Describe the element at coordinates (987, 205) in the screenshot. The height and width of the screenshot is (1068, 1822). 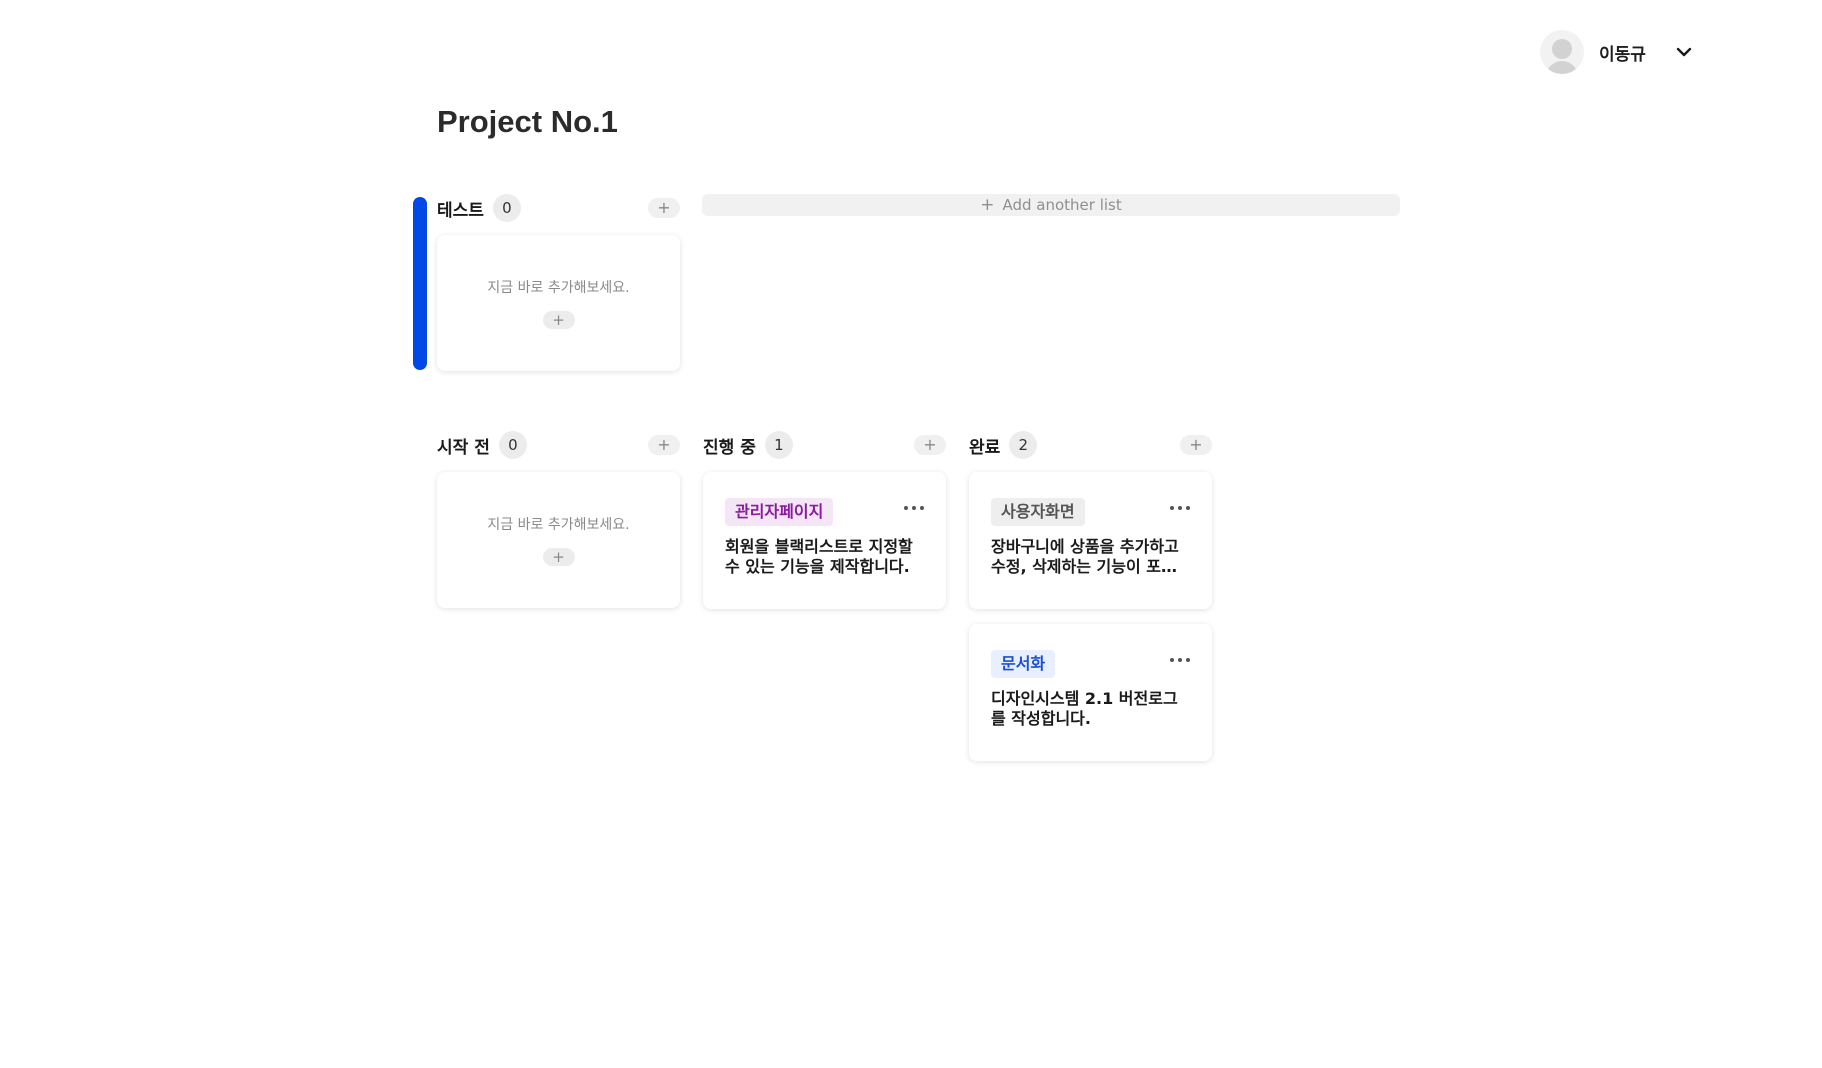
I see `plus-icon: +` at that location.